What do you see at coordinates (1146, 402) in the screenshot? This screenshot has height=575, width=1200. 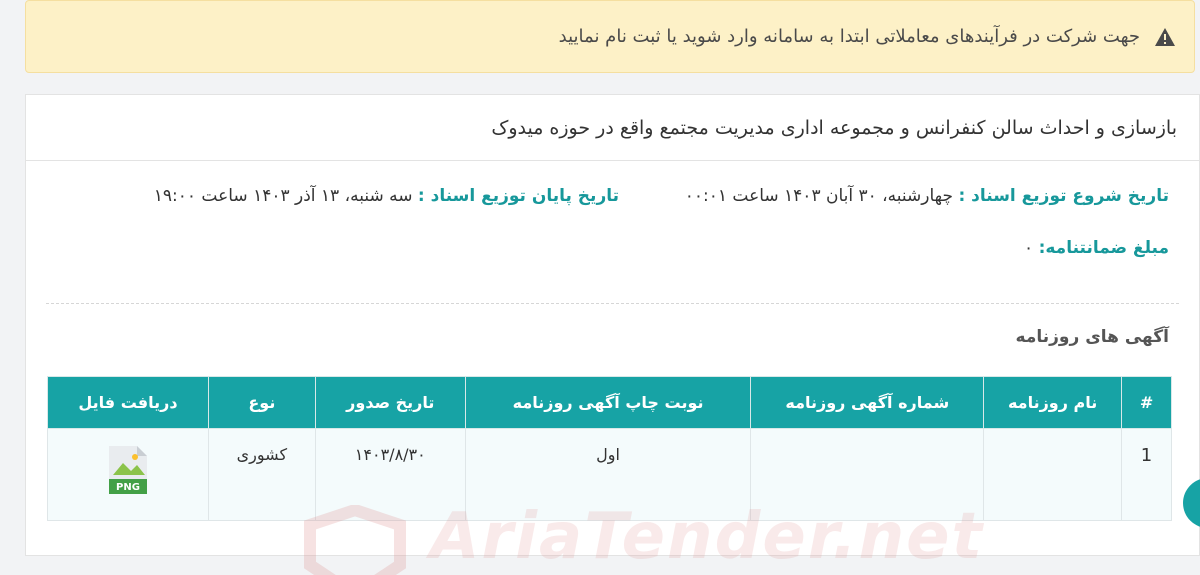 I see `col-index: #` at bounding box center [1146, 402].